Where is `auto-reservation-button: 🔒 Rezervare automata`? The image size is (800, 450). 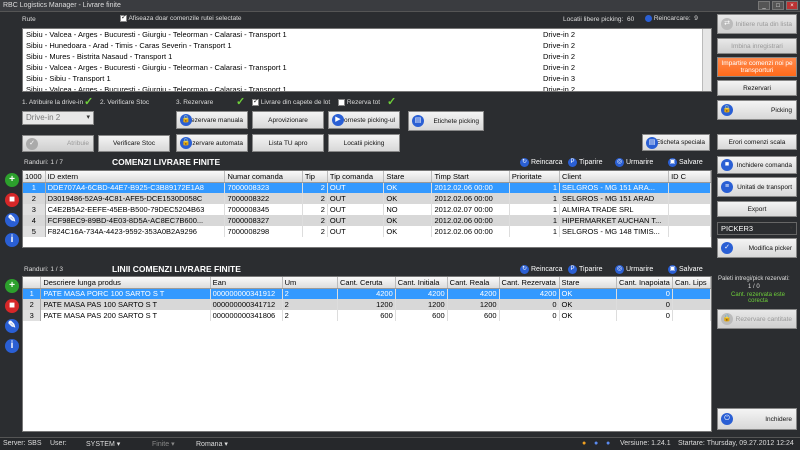 auto-reservation-button: 🔒 Rezervare automata is located at coordinates (212, 143).